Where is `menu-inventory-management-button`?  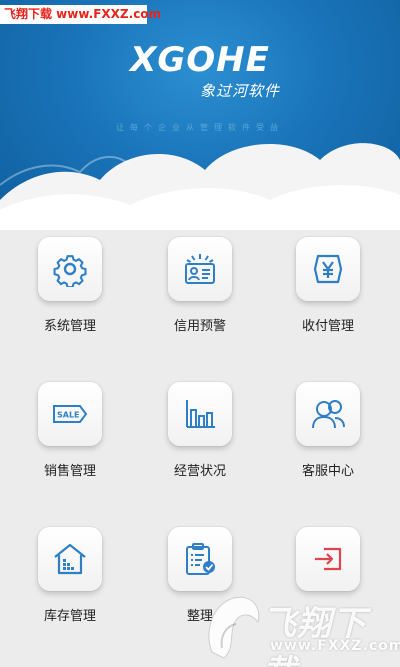
menu-inventory-management-button is located at coordinates (70, 559).